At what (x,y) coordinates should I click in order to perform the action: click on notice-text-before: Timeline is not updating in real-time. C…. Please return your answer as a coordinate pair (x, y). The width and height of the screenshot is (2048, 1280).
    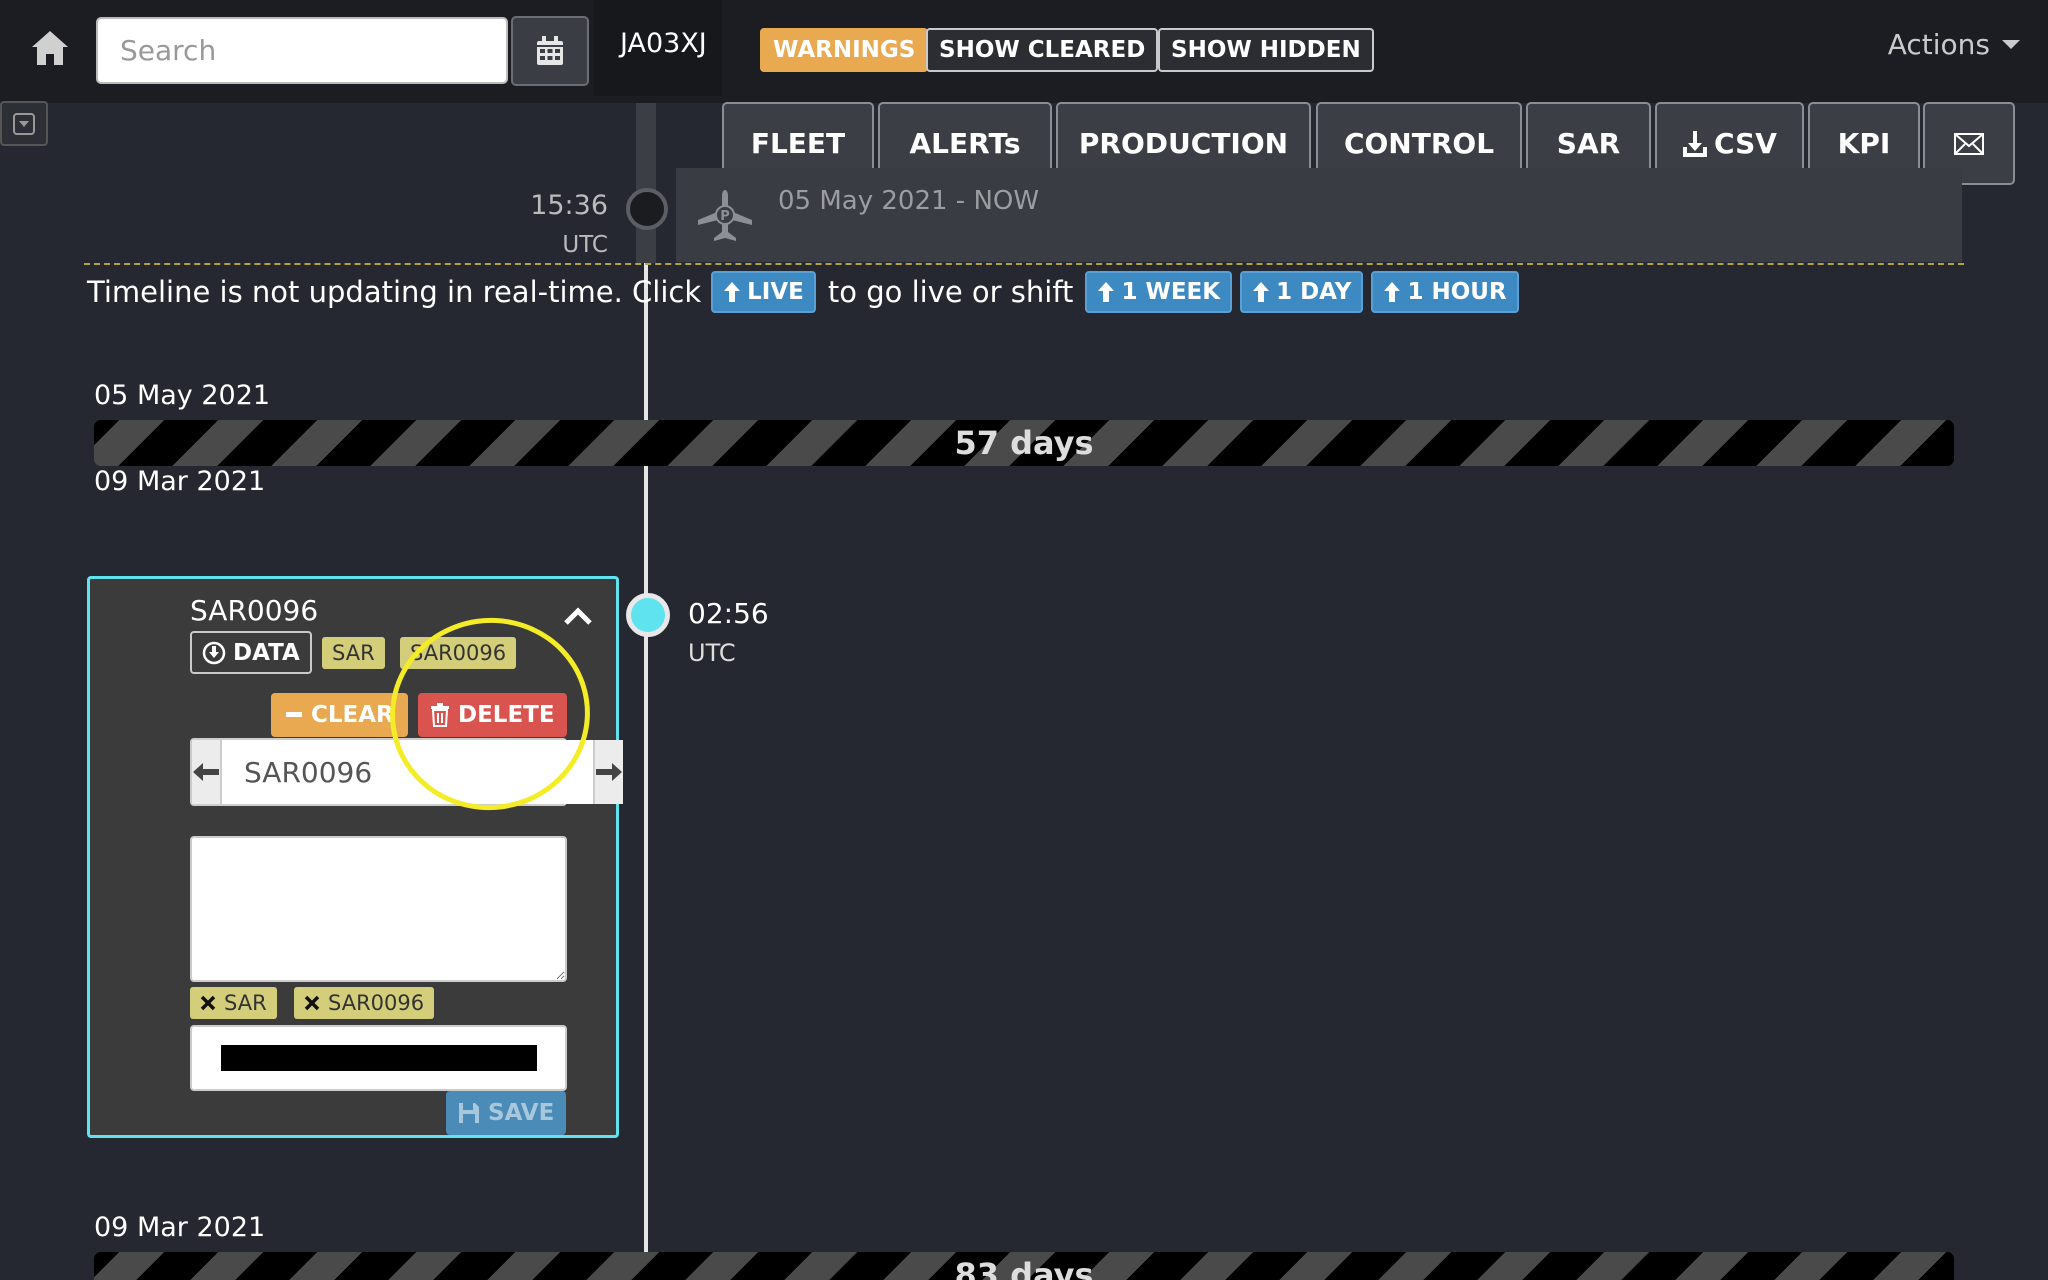
    Looking at the image, I should click on (394, 292).